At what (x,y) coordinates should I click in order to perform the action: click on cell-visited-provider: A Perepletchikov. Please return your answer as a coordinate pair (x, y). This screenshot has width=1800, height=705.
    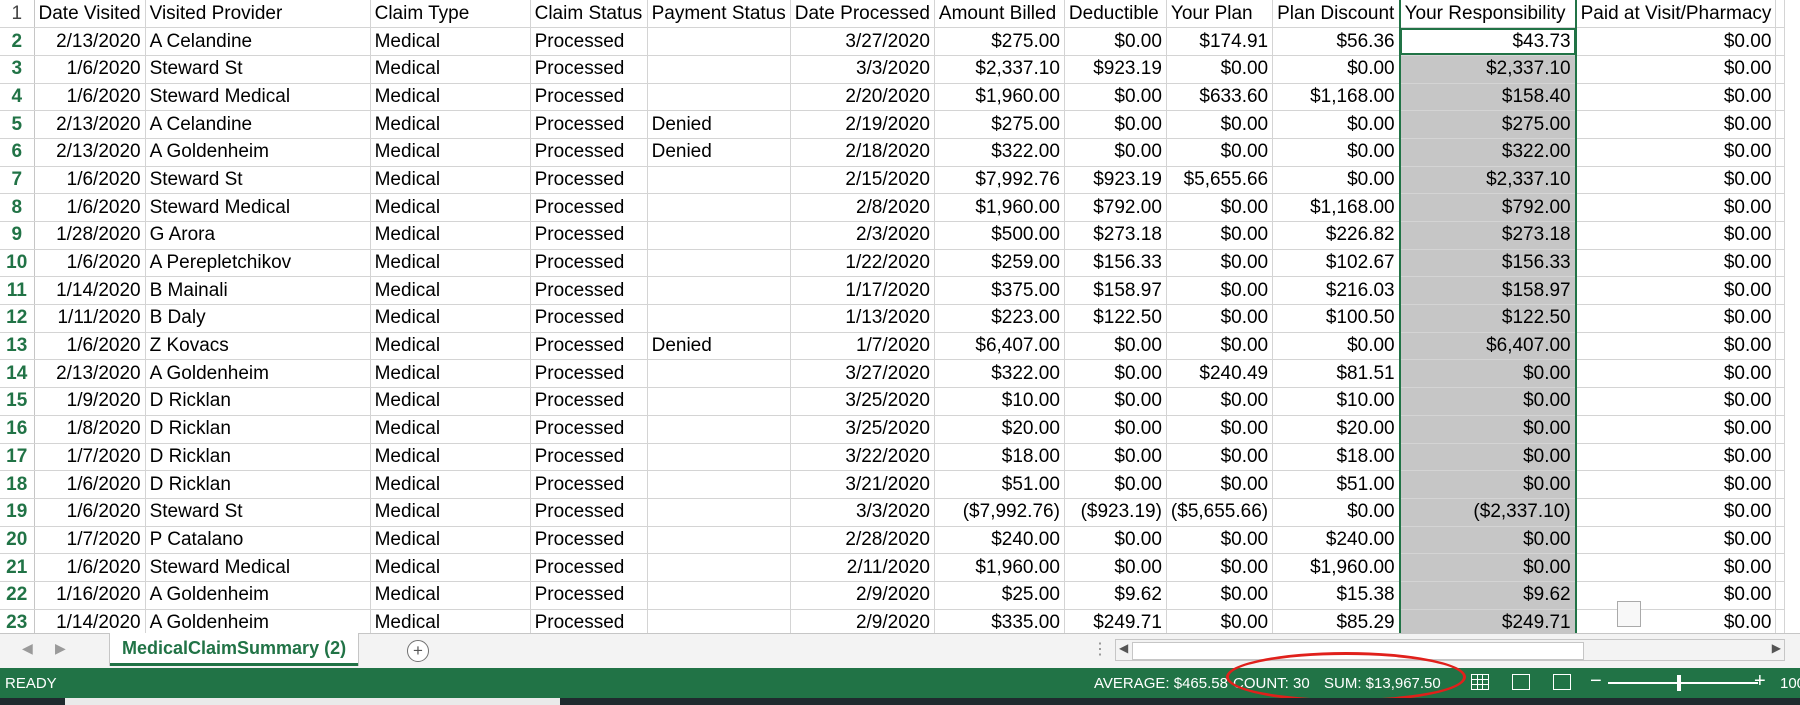
    Looking at the image, I should click on (258, 263).